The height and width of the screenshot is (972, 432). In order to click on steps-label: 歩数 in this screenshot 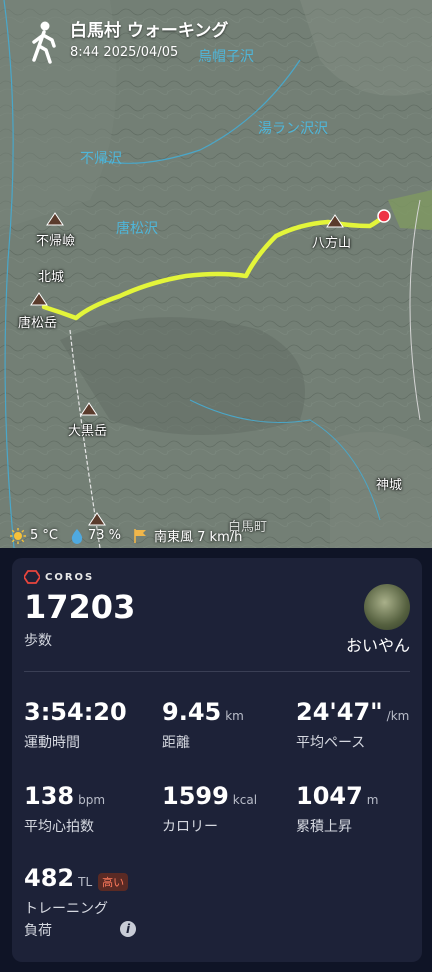, I will do `click(38, 641)`.